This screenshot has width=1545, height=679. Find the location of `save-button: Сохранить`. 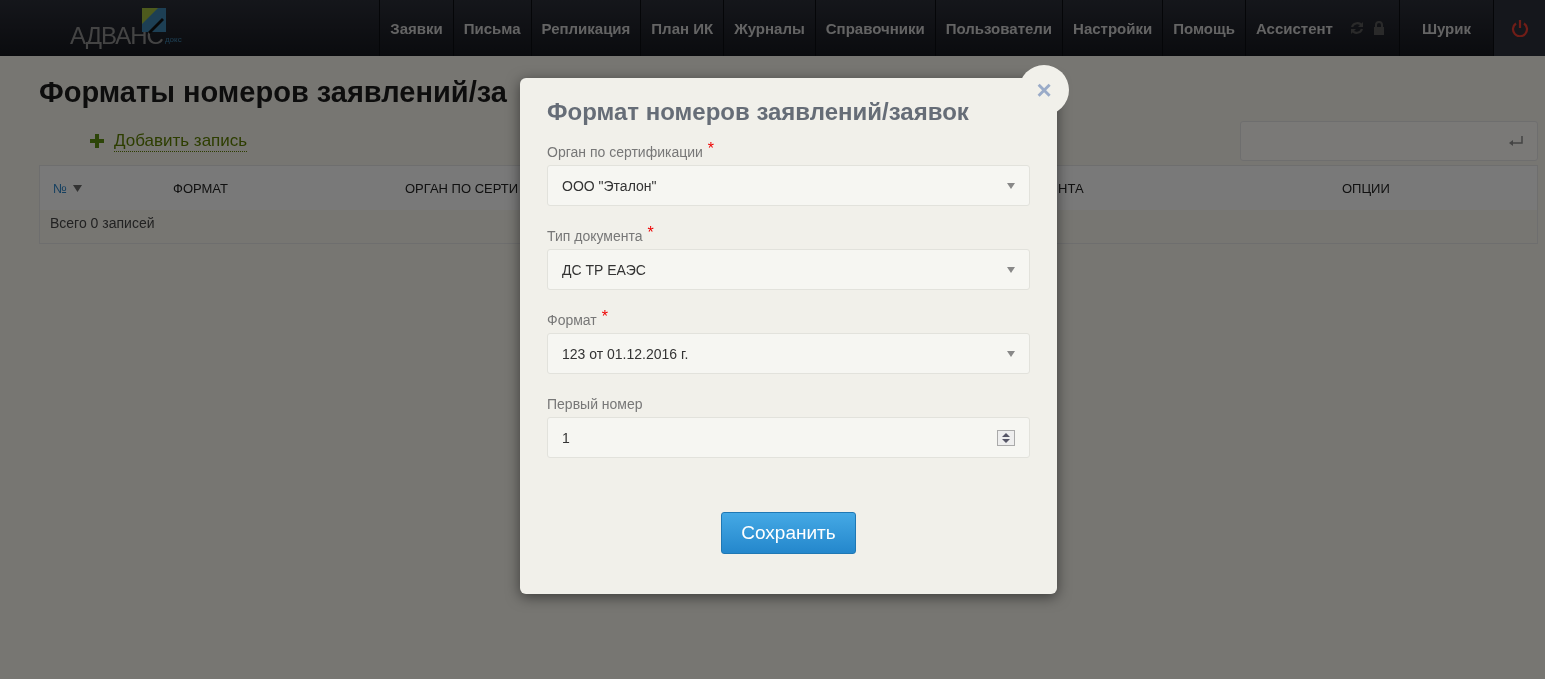

save-button: Сохранить is located at coordinates (788, 533).